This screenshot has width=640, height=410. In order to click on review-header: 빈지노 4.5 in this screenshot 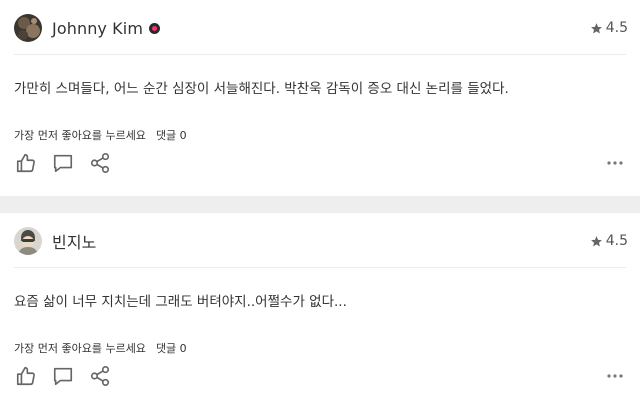, I will do `click(321, 241)`.